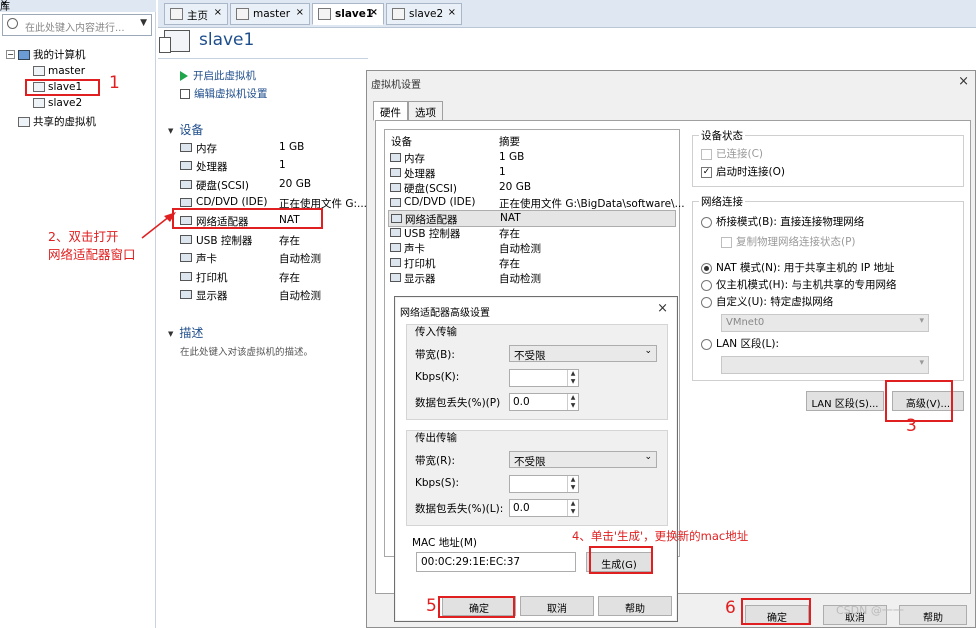  I want to click on incoming-loss-input: 0.0 ▲ ▼, so click(544, 402).